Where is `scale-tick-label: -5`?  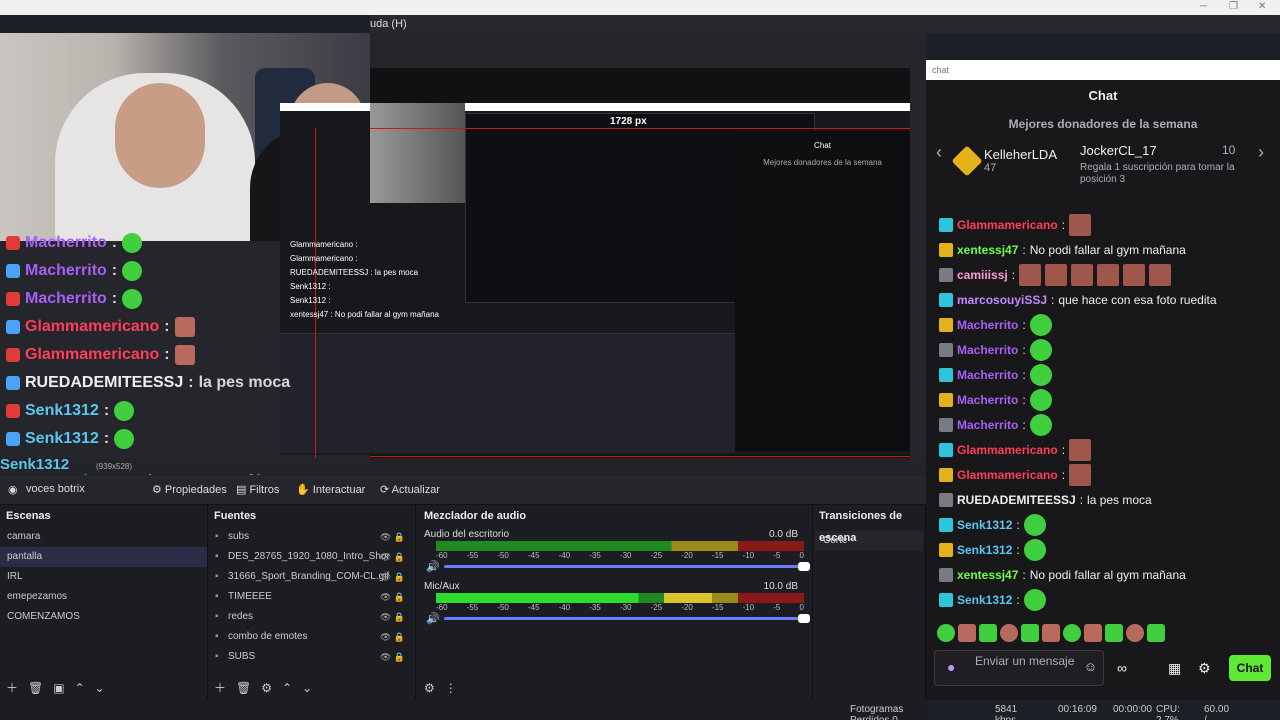 scale-tick-label: -5 is located at coordinates (777, 607).